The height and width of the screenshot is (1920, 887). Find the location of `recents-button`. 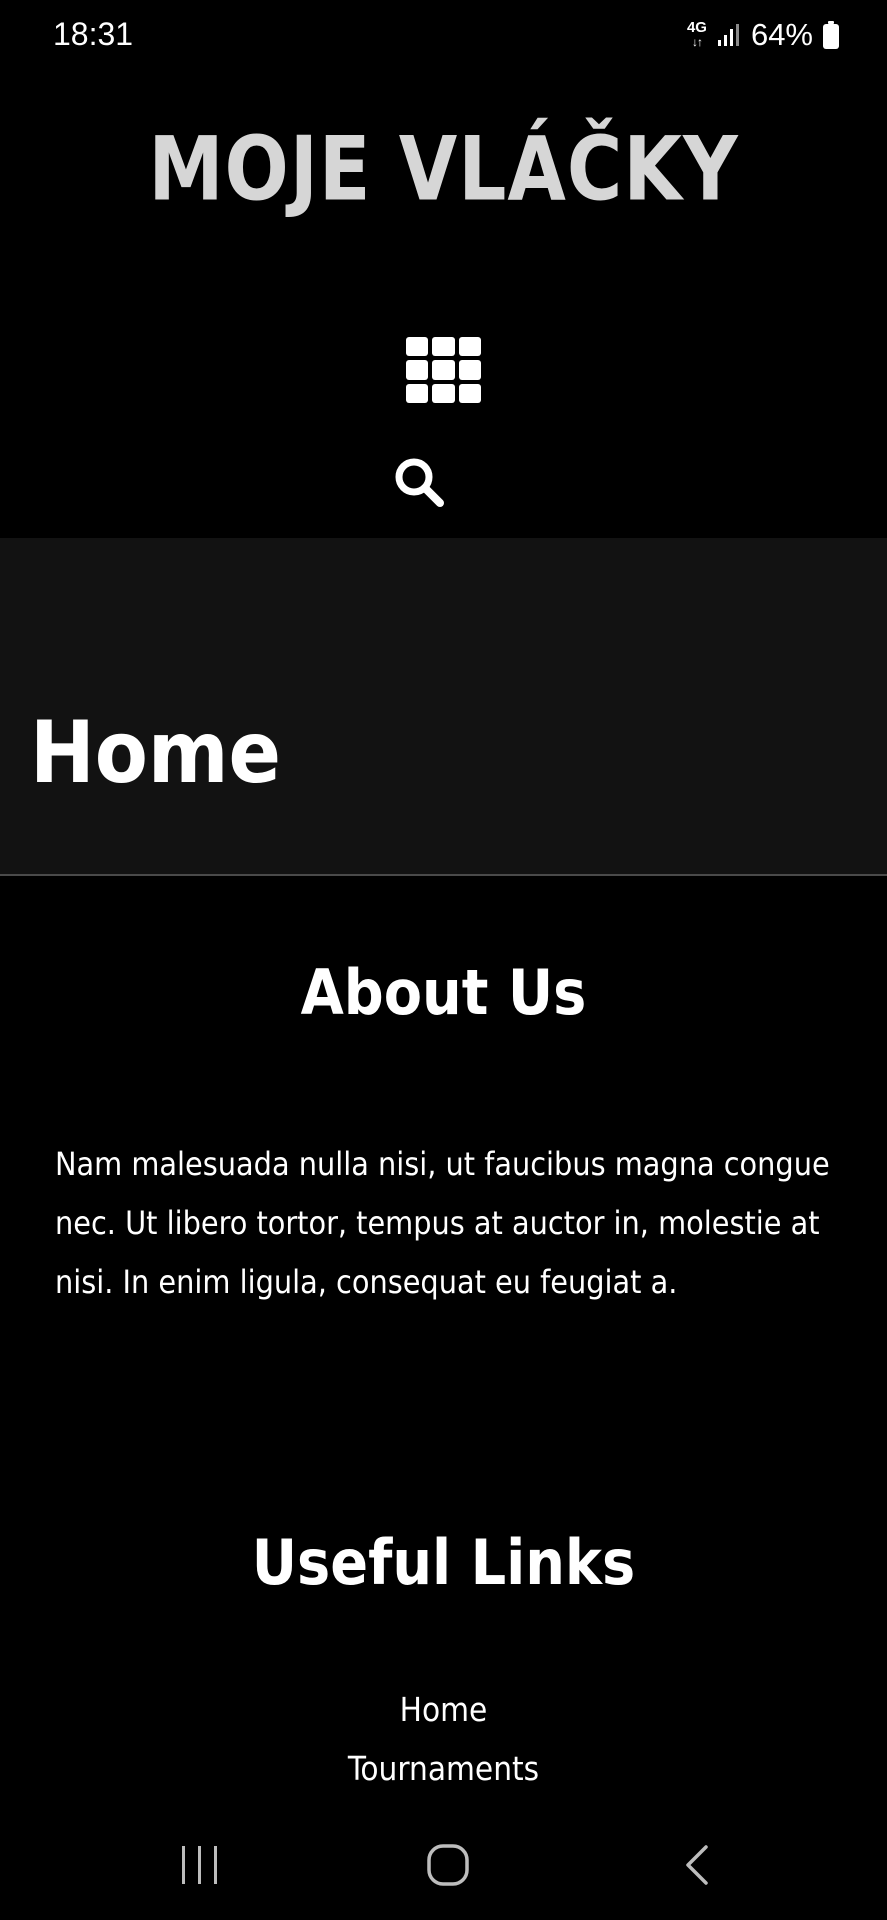

recents-button is located at coordinates (200, 1865).